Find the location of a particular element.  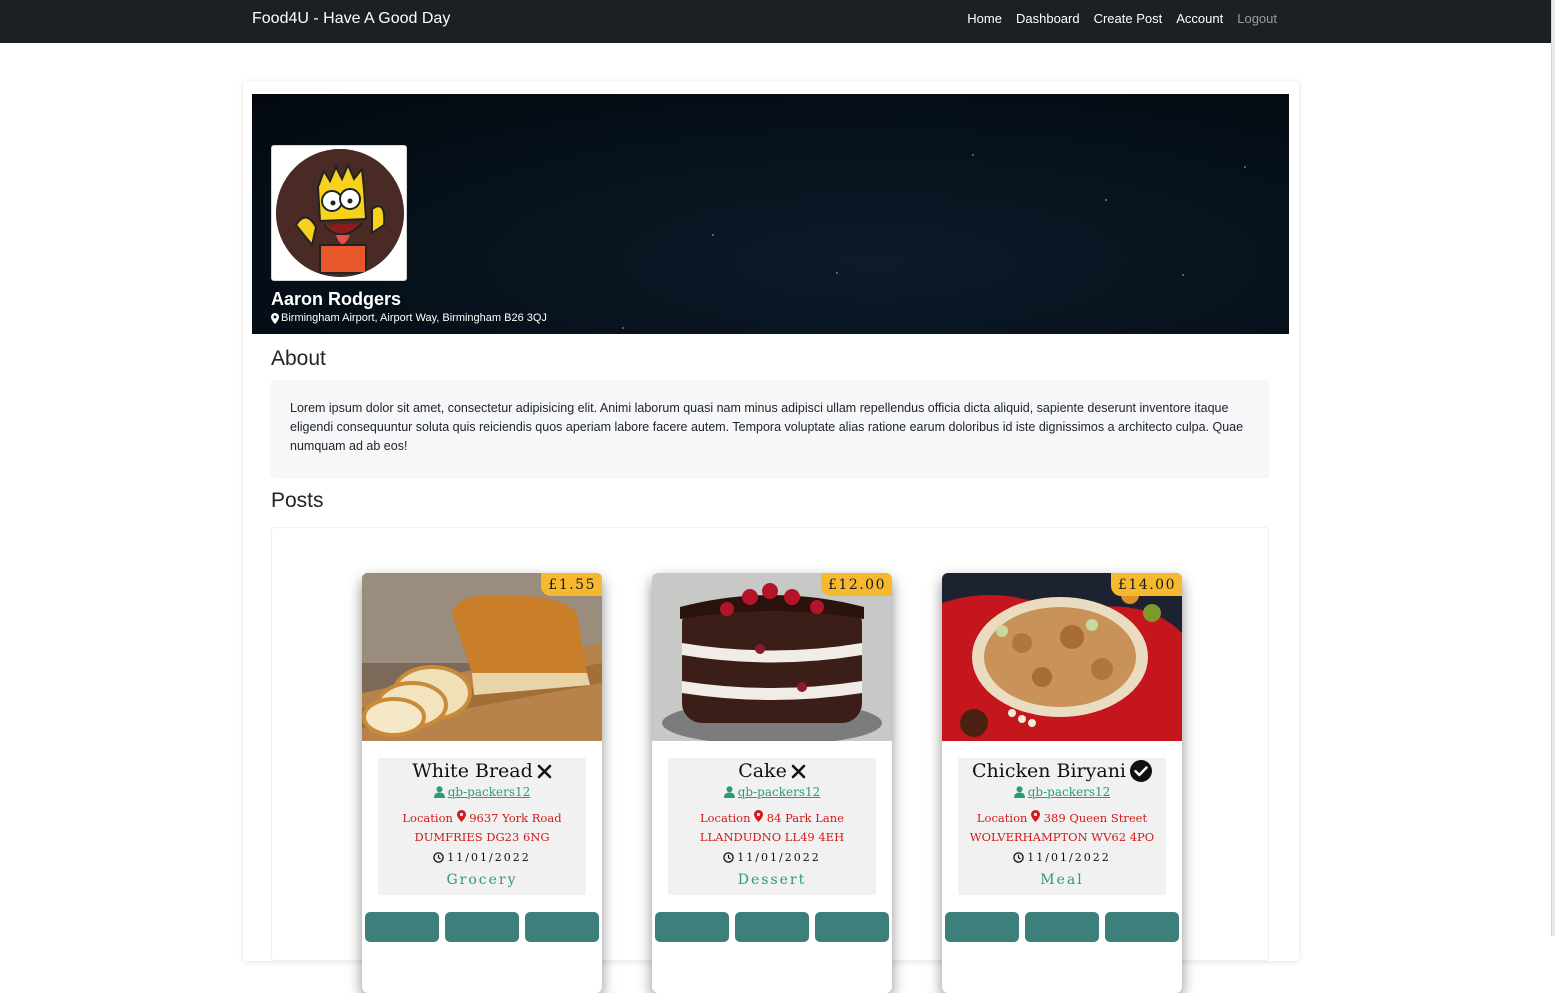

nav-home: Home is located at coordinates (984, 18).